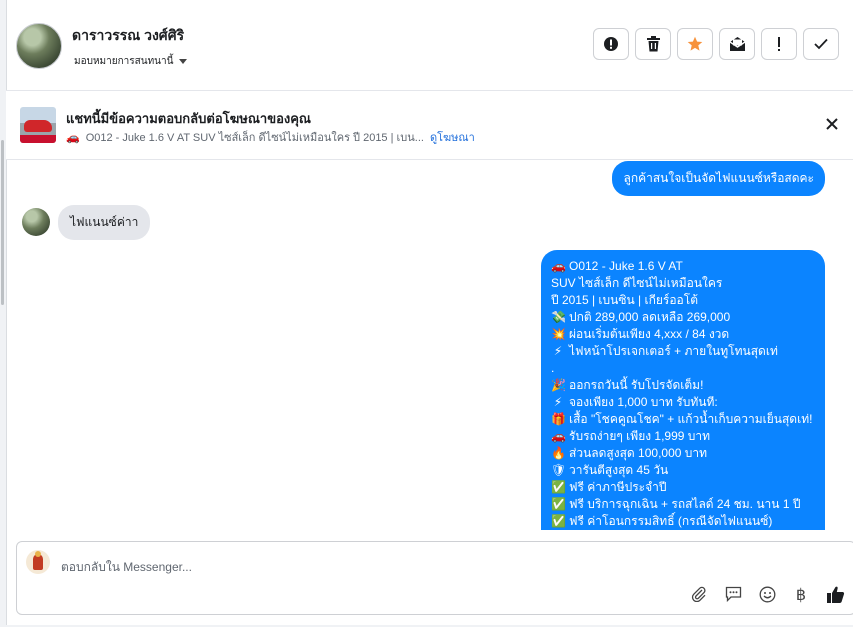  I want to click on contact-name: ดาราวรรณ วงศ์ศิริ, so click(128, 36).